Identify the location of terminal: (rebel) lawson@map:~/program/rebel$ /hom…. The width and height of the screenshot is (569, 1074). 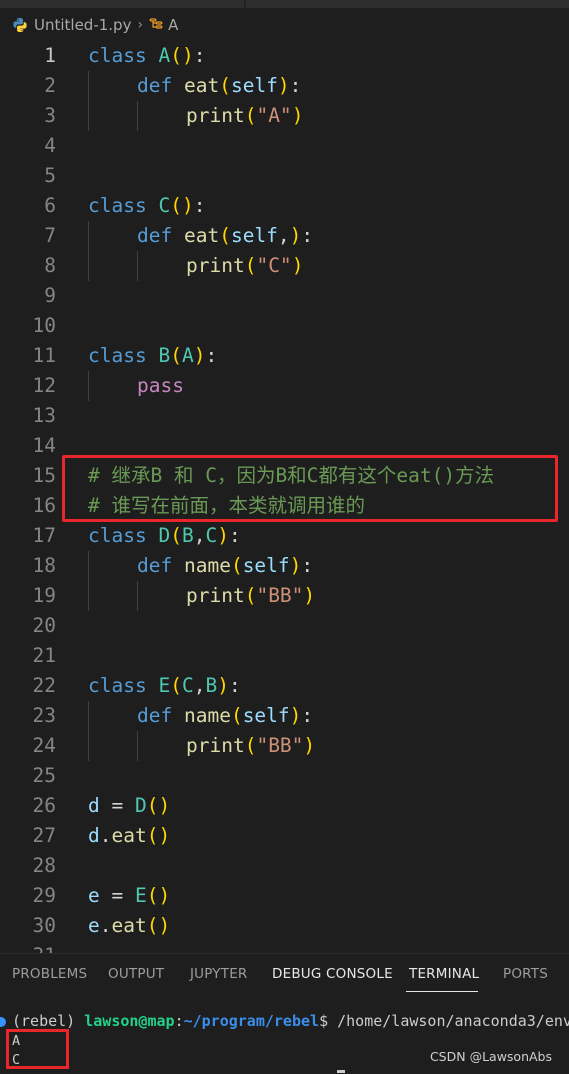
(284, 1034).